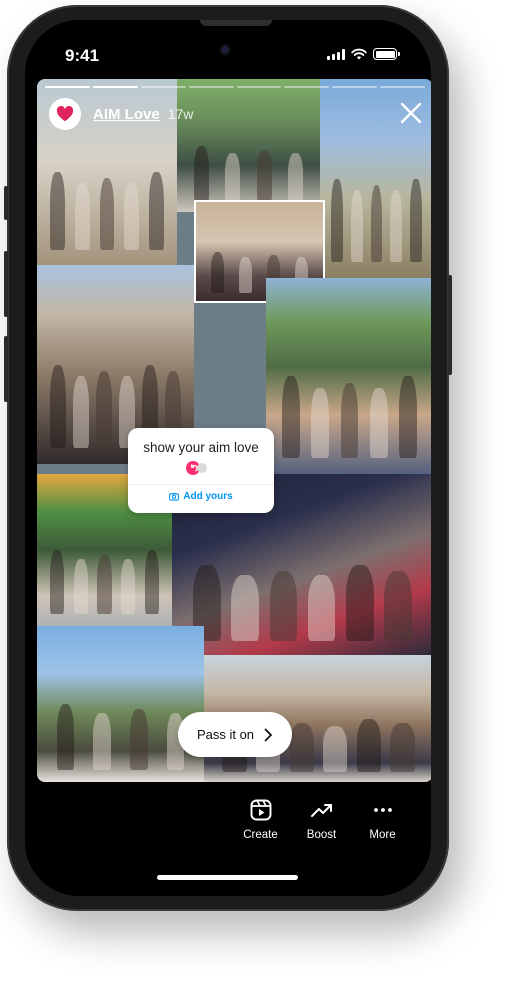 This screenshot has height=987, width=524. I want to click on front-camera, so click(225, 50).